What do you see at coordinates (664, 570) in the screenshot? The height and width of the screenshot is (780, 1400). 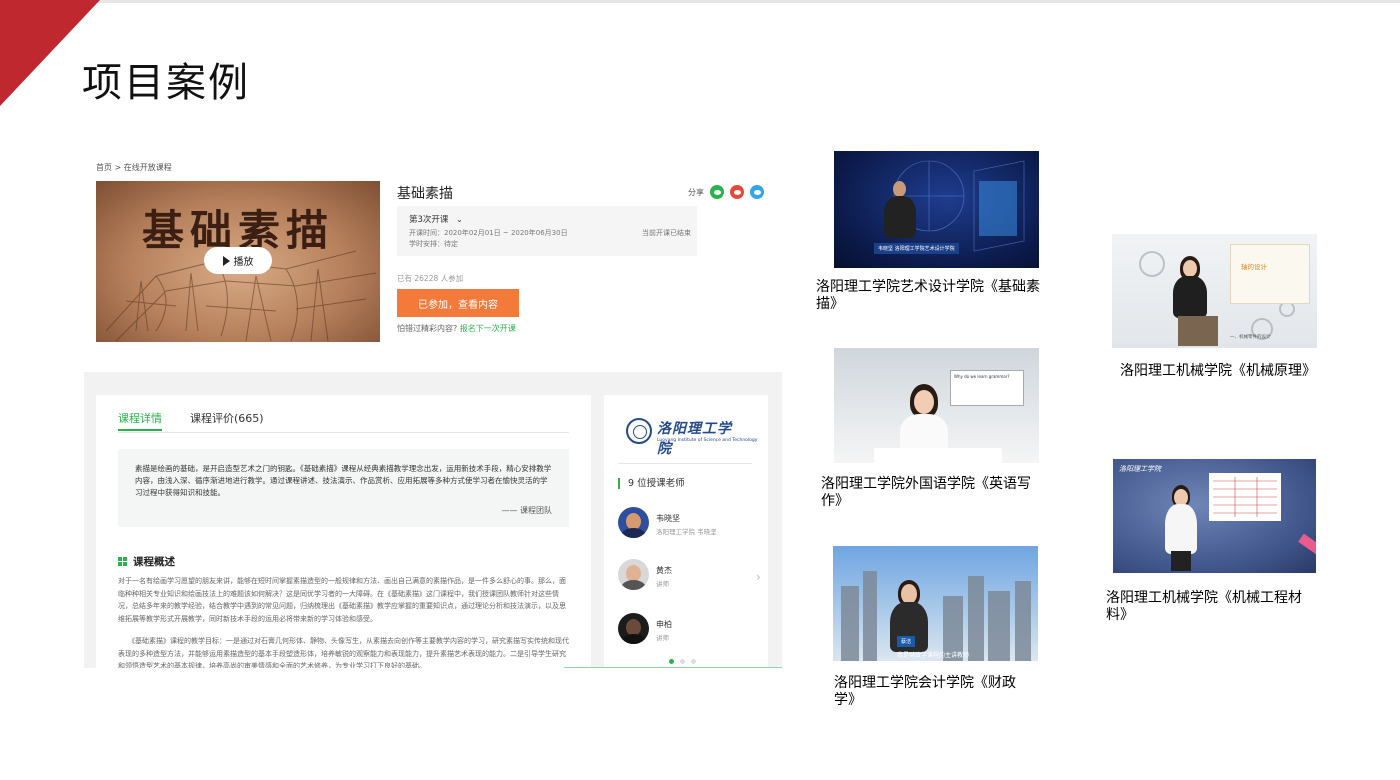 I see `teacher-name: 黄杰` at bounding box center [664, 570].